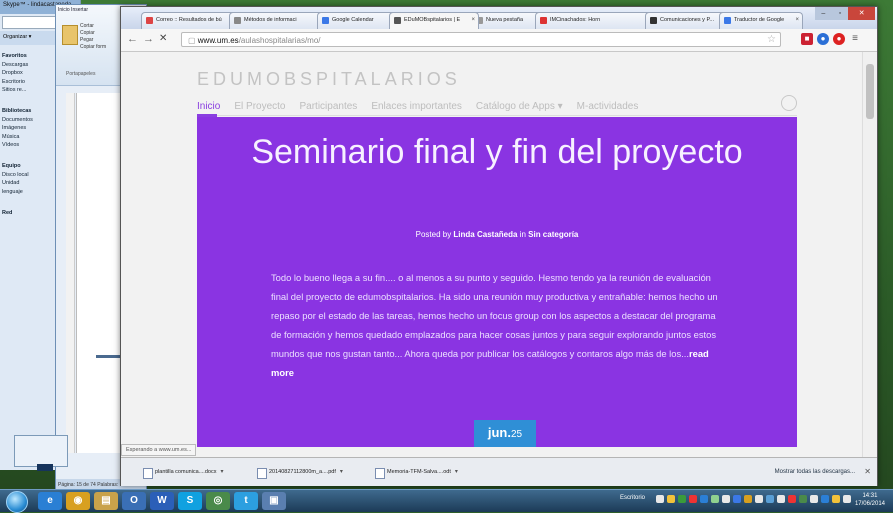 The width and height of the screenshot is (893, 513). Describe the element at coordinates (163, 38) in the screenshot. I see `stop-icon: ✕` at that location.